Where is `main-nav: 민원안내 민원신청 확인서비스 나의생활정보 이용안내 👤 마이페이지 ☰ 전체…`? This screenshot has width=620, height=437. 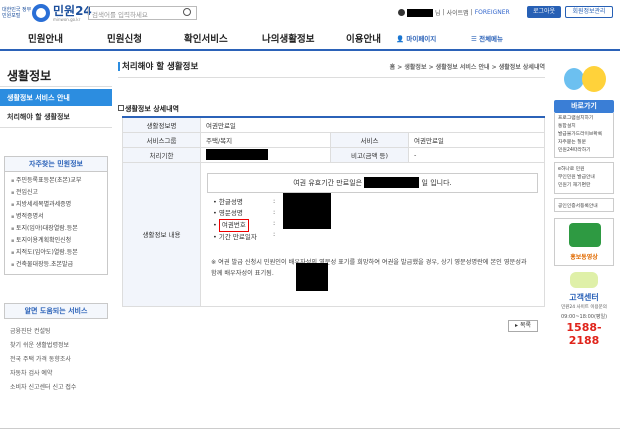
main-nav: 민원안내 민원신청 확인서비스 나의생활정보 이용안내 👤 마이페이지 ☰ 전체… is located at coordinates (310, 39).